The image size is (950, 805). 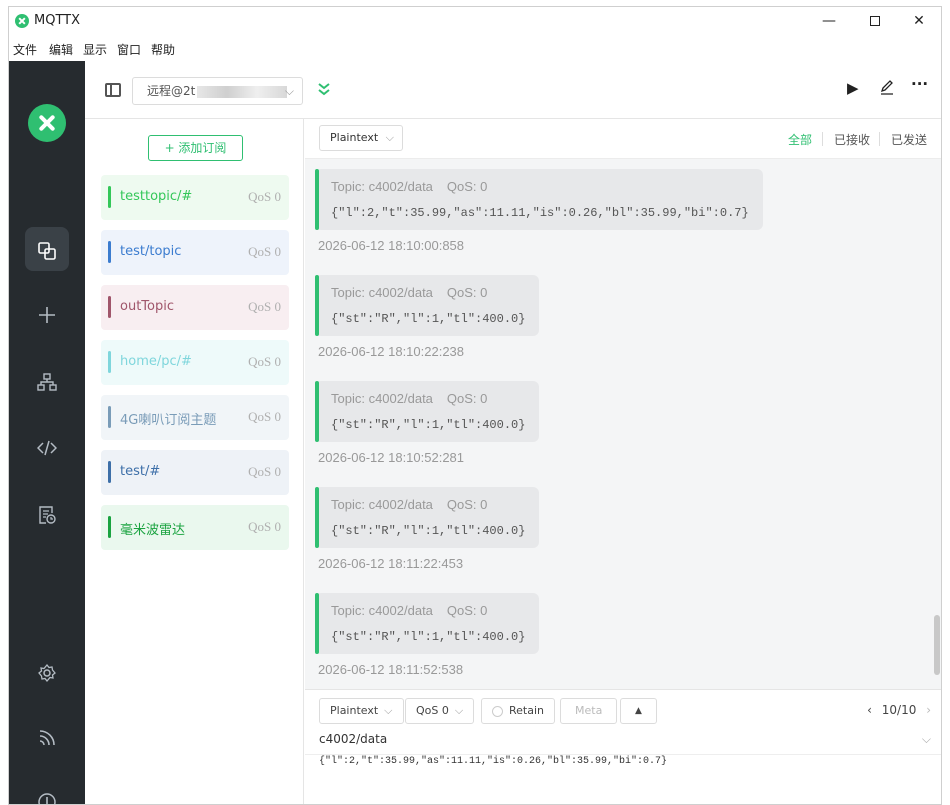 I want to click on play-icon: ▶, so click(x=853, y=88).